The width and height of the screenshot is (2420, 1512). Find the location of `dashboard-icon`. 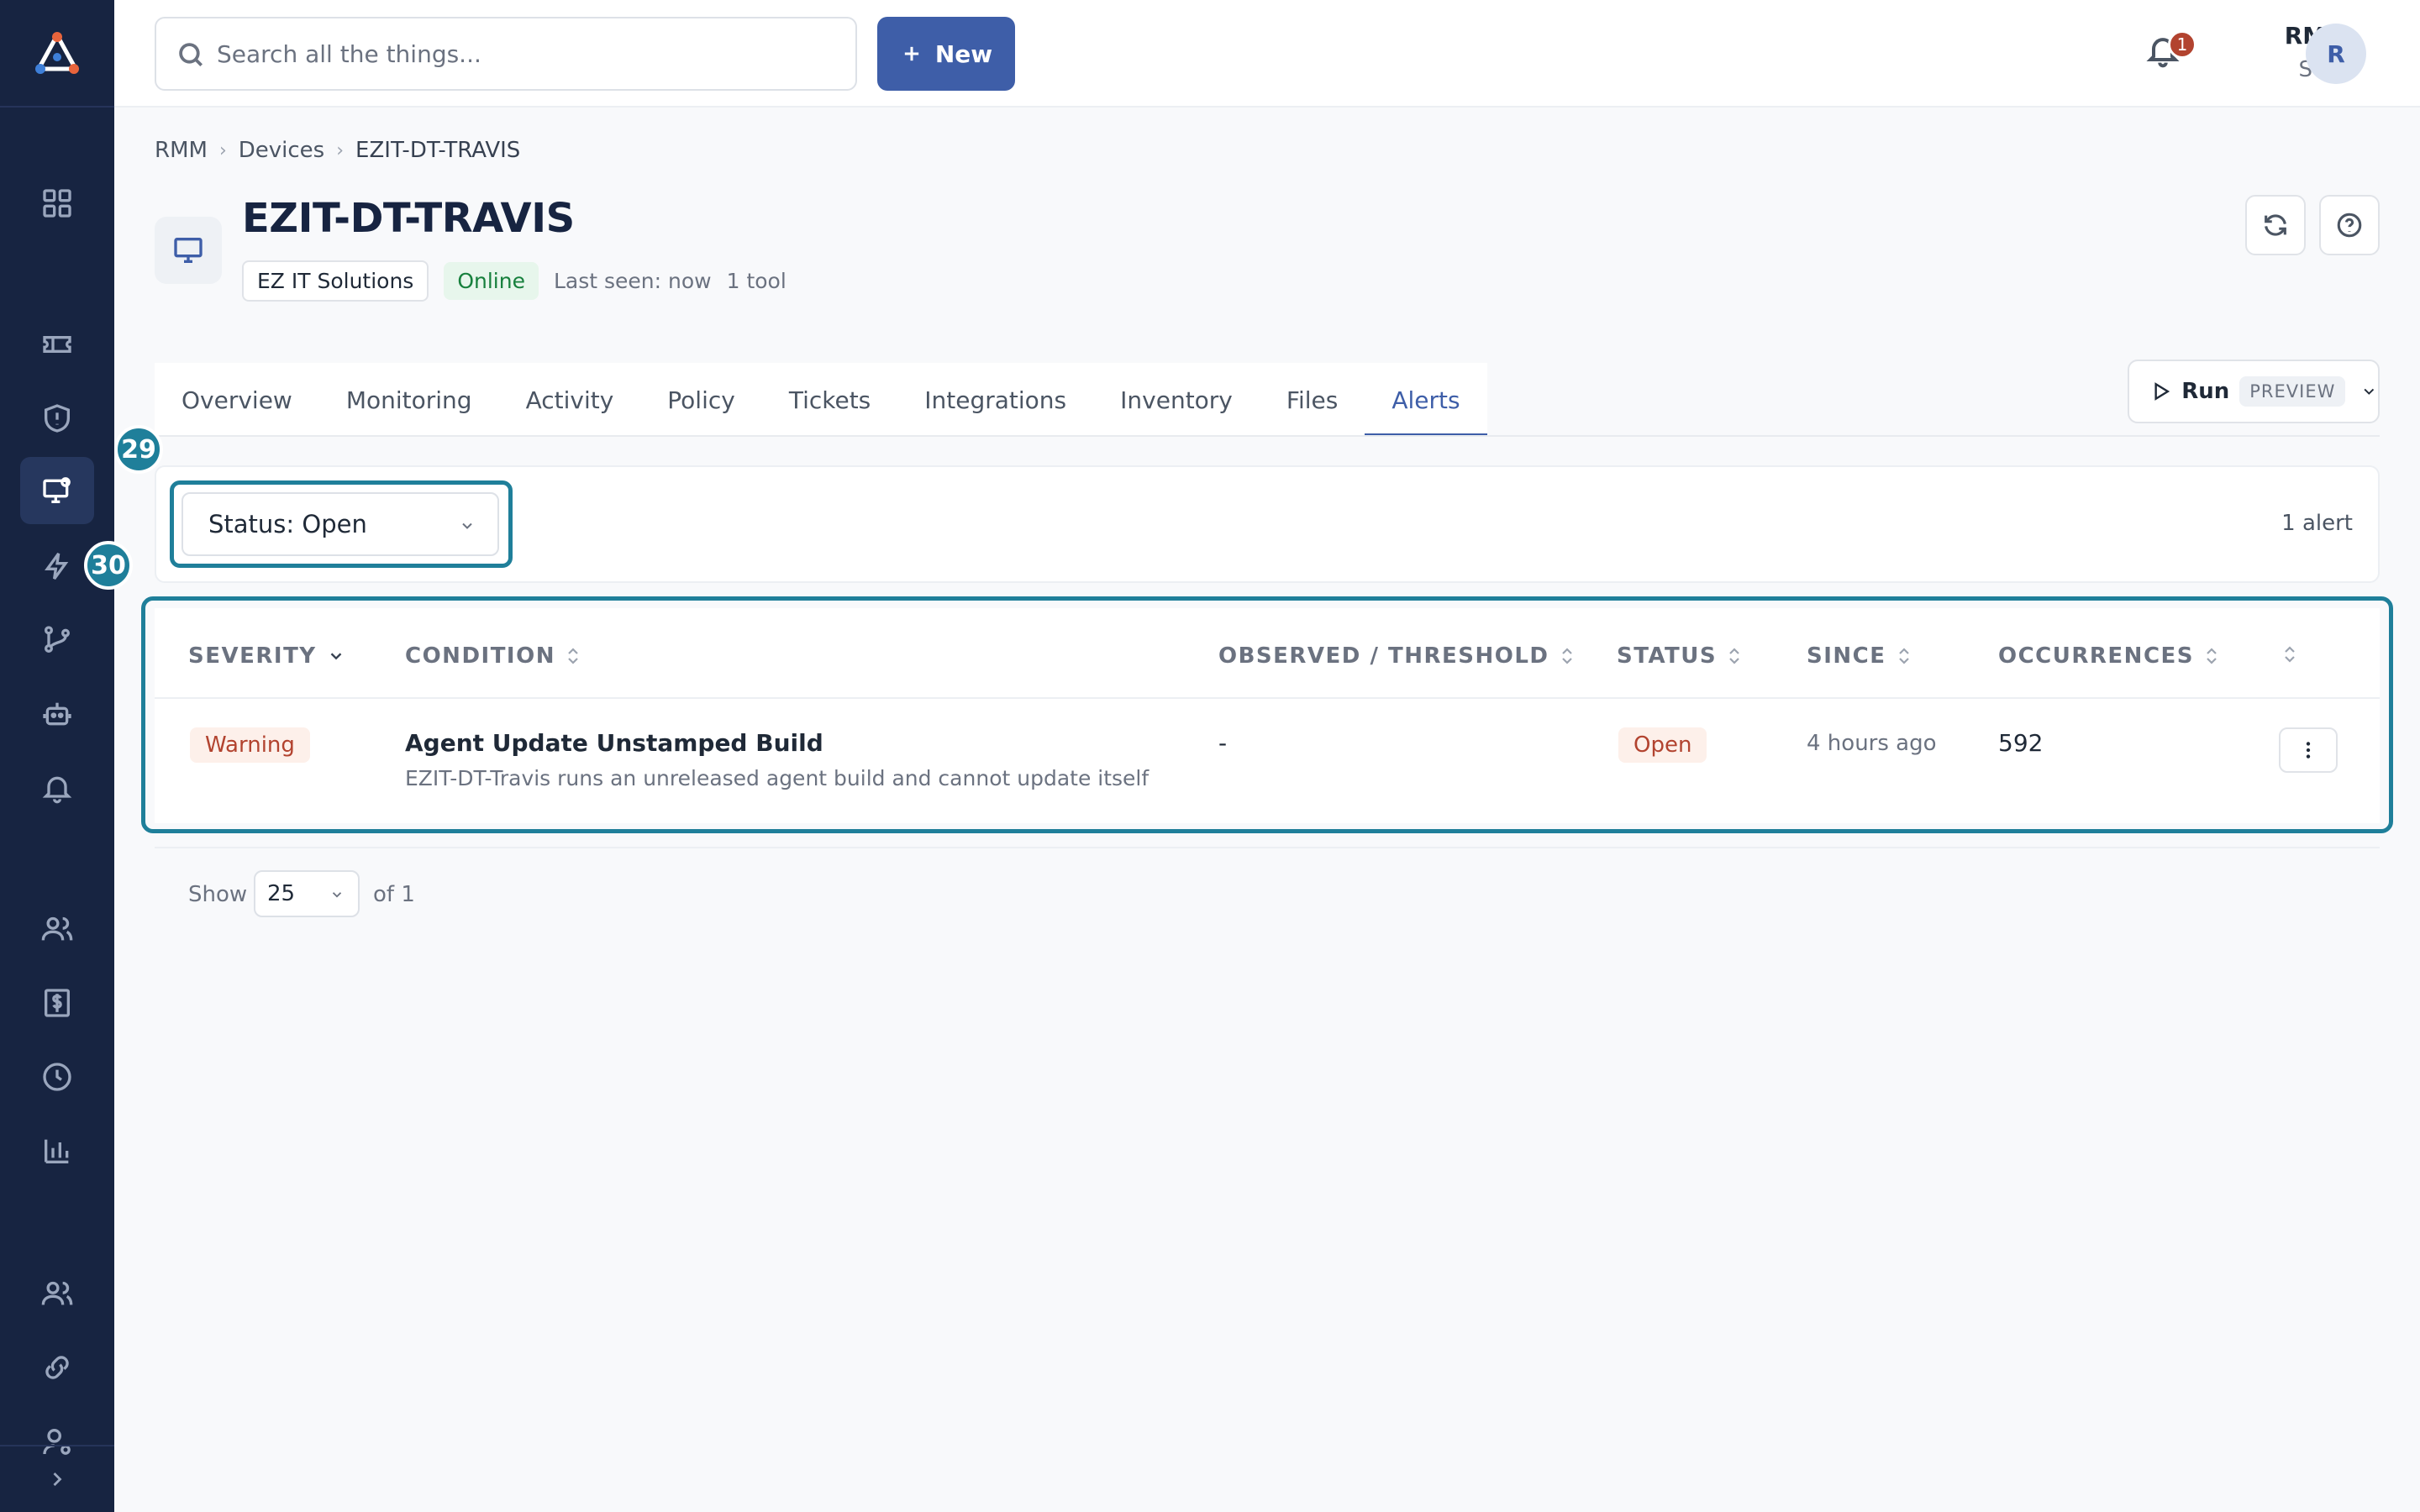

dashboard-icon is located at coordinates (57, 203).